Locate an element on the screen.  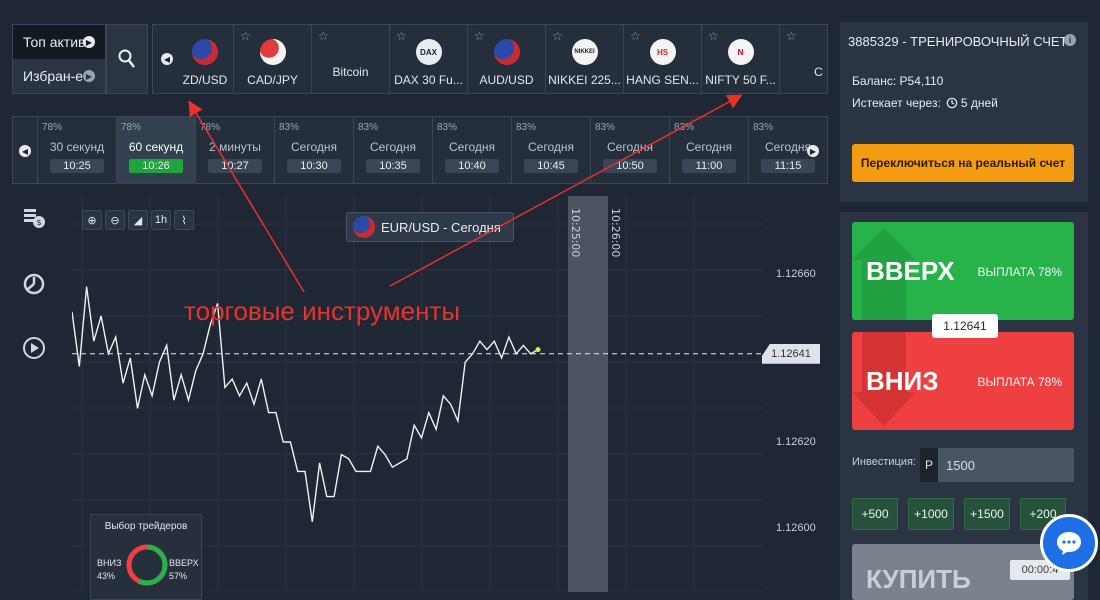
down-button: ВНИЗ ВЫПЛАТА 78% is located at coordinates (963, 381).